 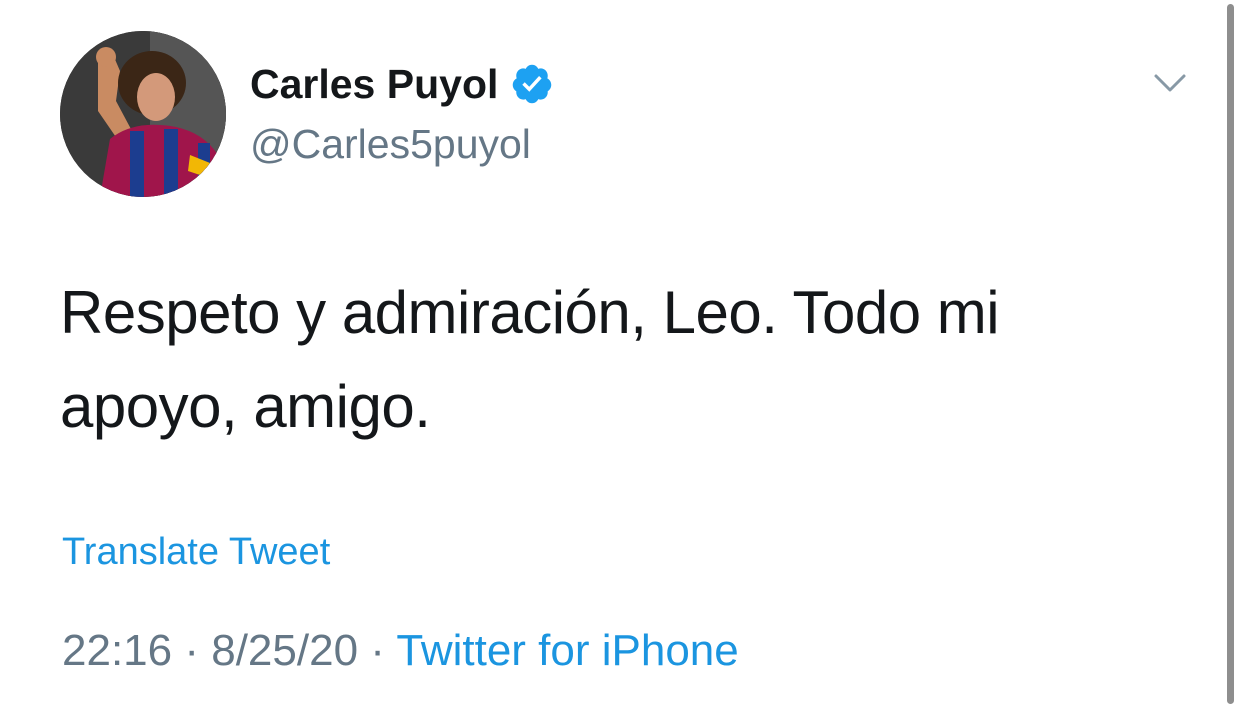 I want to click on tweet-metadata: 22:16 · 8/25/20 · Twitter for iPhone, so click(x=400, y=651).